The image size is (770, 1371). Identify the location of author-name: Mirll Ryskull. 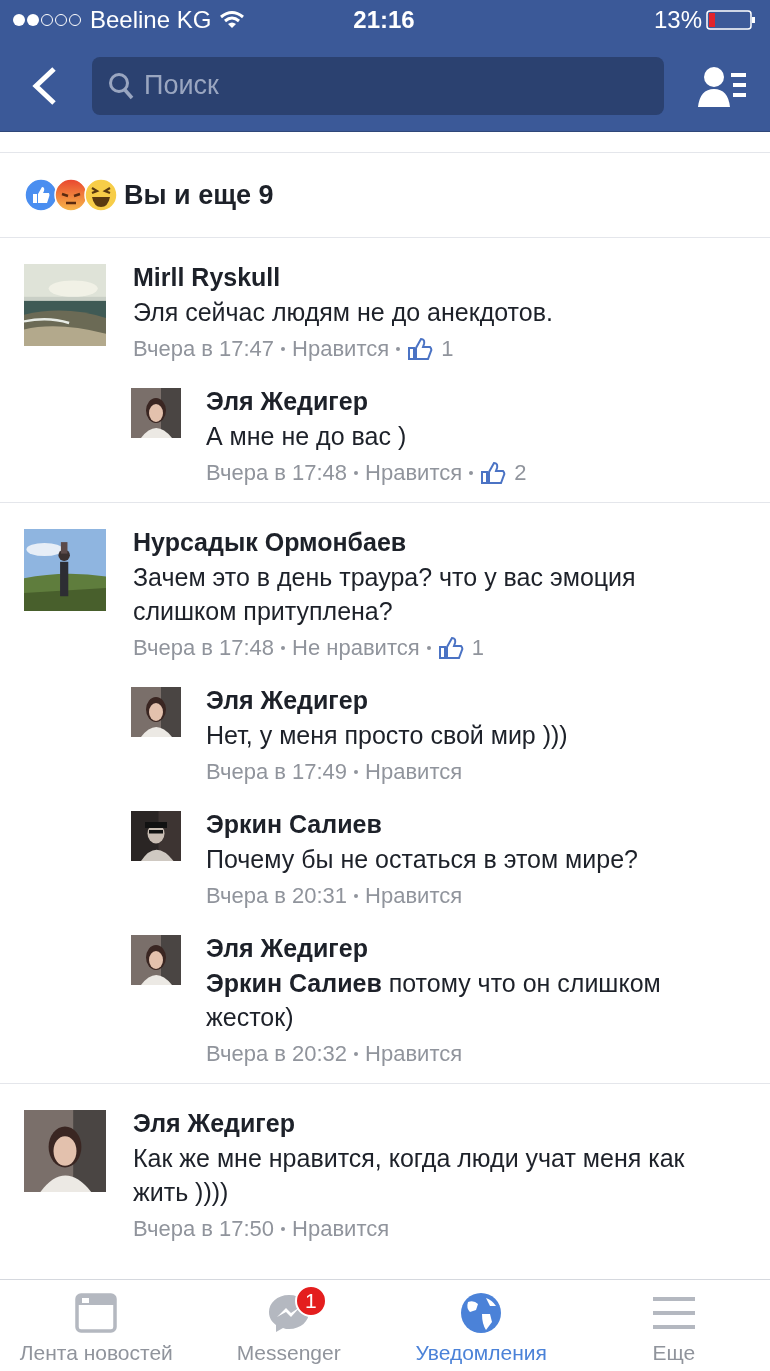
(207, 277).